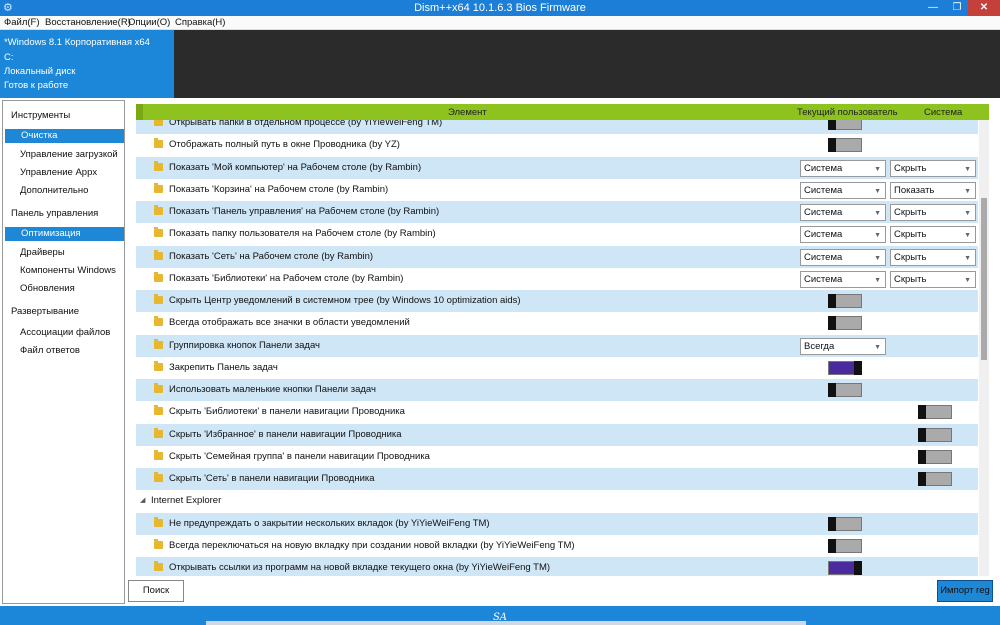 Image resolution: width=1000 pixels, height=625 pixels. What do you see at coordinates (65, 332) in the screenshot?
I see `sidebar-item-file-associations: Ассоциации файлов` at bounding box center [65, 332].